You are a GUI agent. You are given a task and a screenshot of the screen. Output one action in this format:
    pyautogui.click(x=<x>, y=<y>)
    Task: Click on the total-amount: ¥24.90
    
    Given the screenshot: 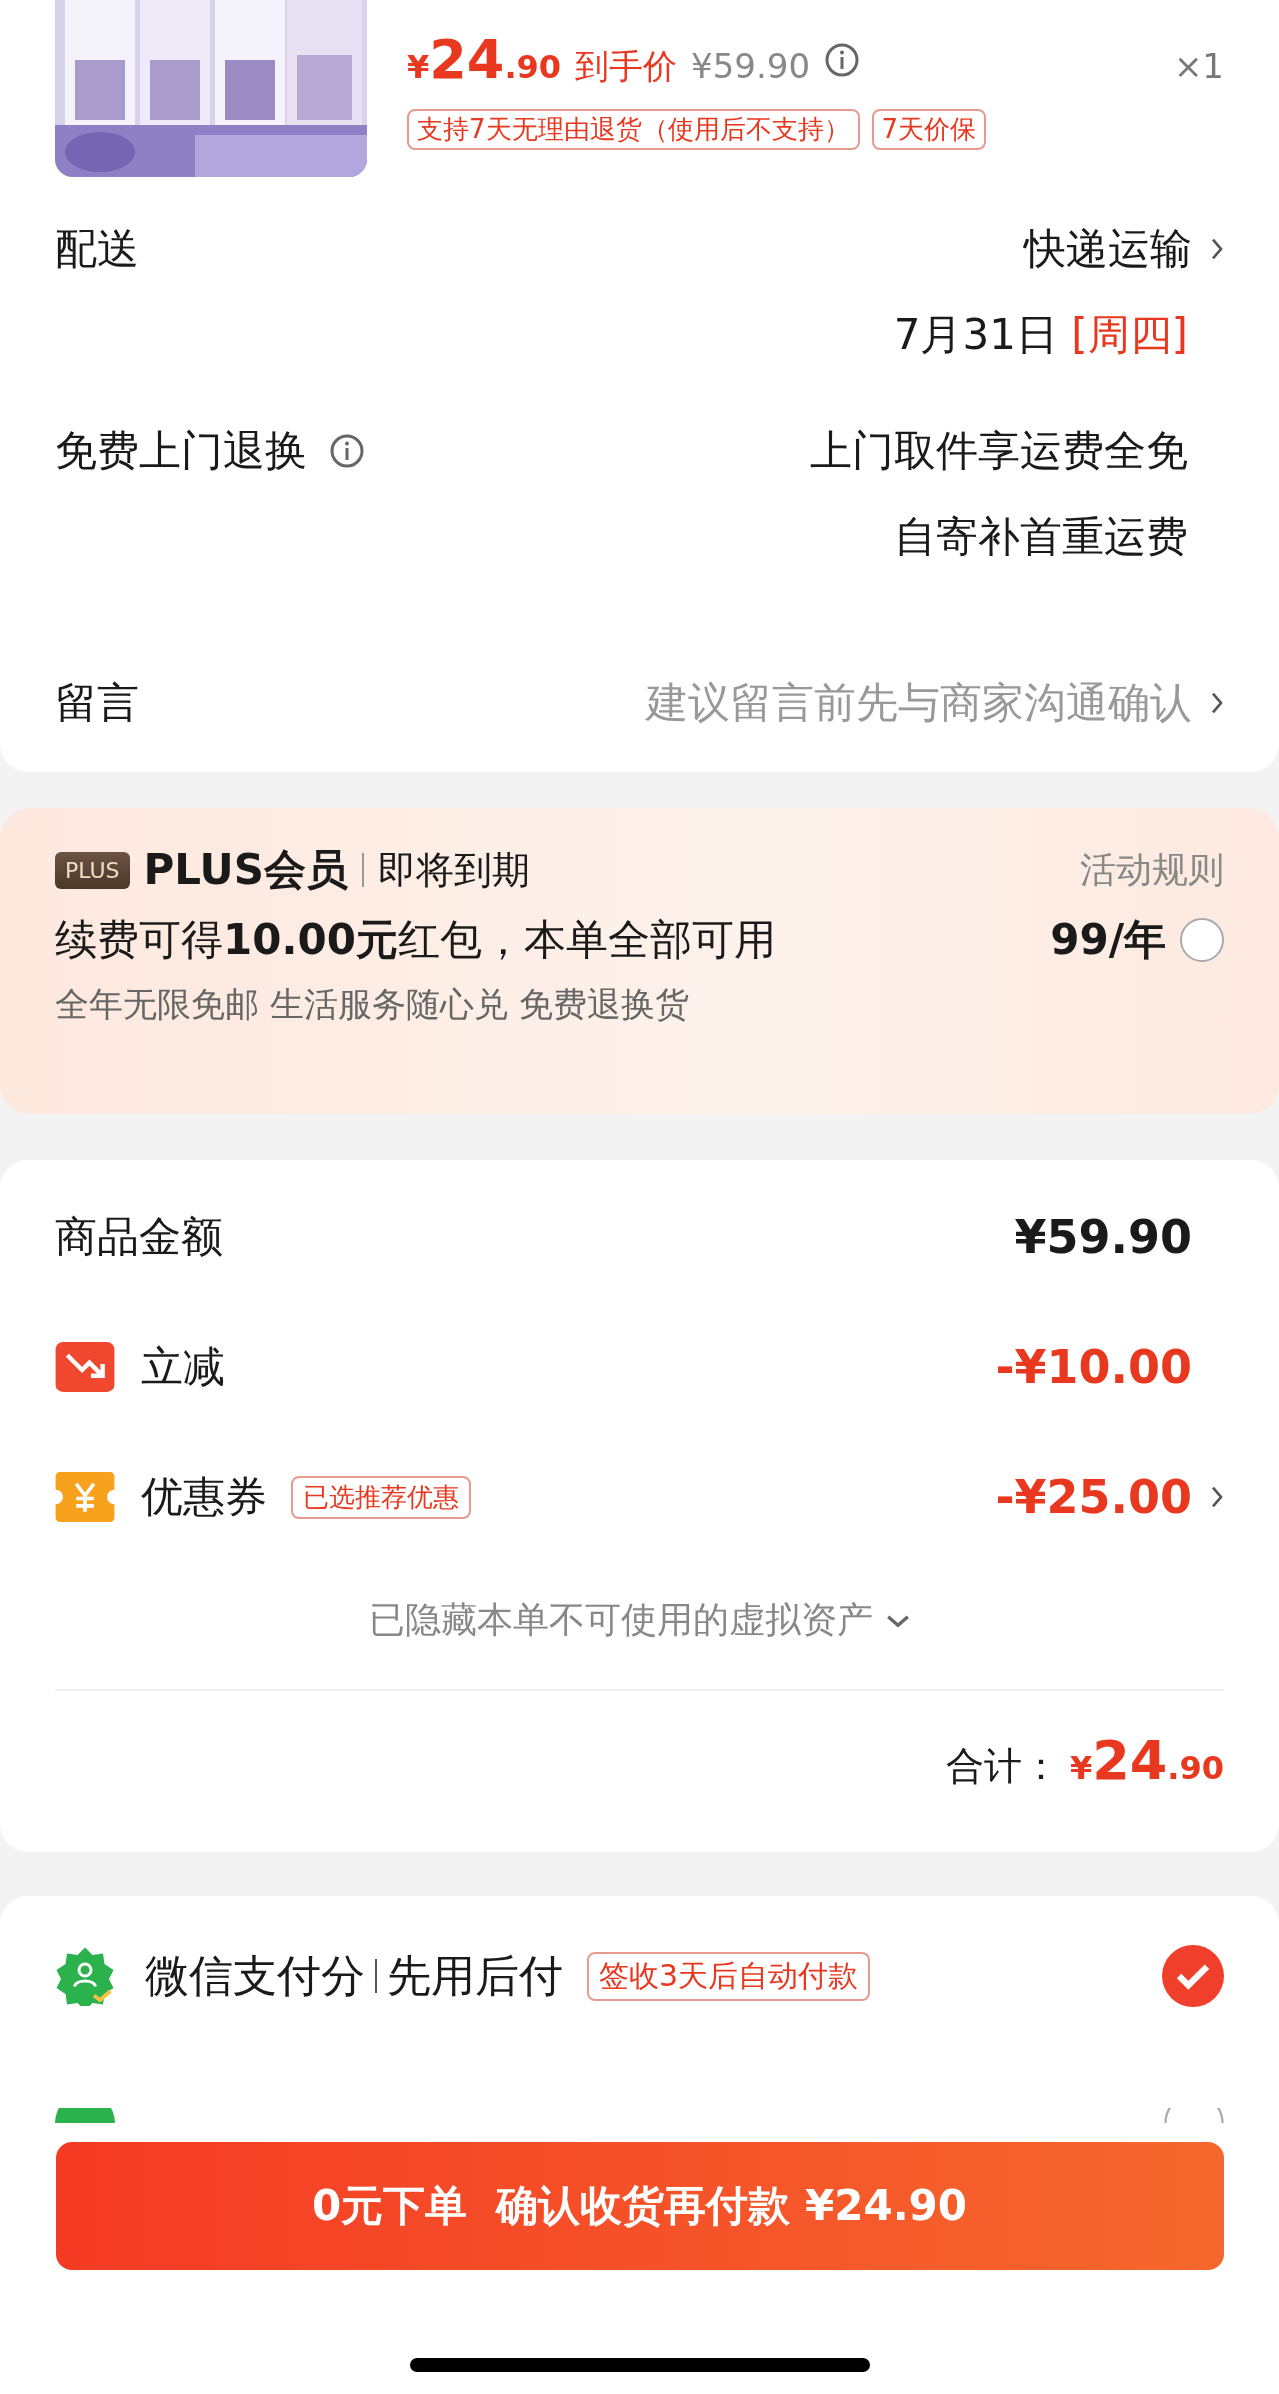 What is the action you would take?
    pyautogui.click(x=1146, y=1760)
    